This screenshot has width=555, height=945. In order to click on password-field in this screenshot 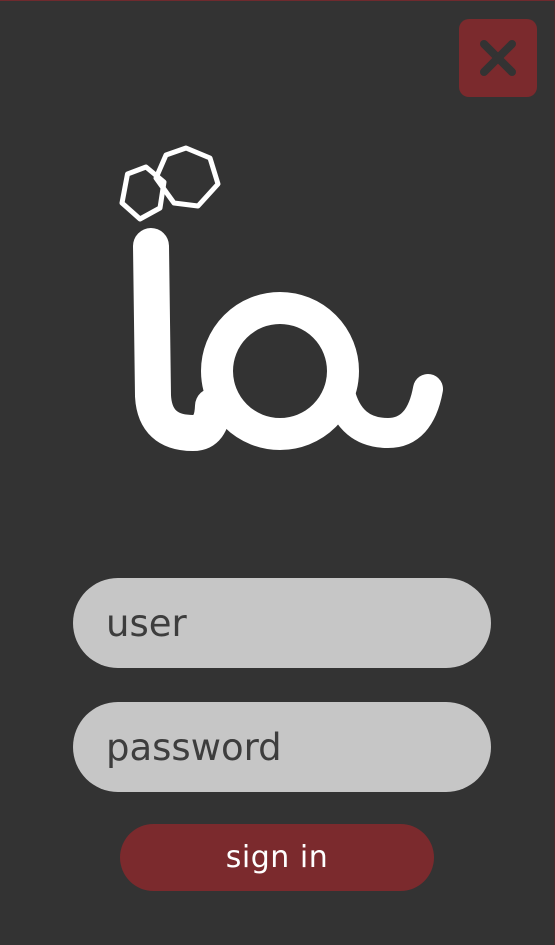, I will do `click(282, 747)`.